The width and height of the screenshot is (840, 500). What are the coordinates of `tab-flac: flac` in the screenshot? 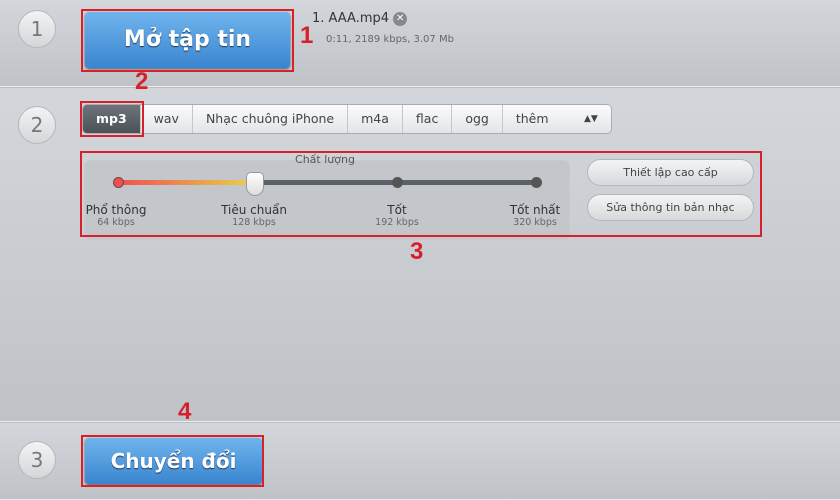 It's located at (428, 119).